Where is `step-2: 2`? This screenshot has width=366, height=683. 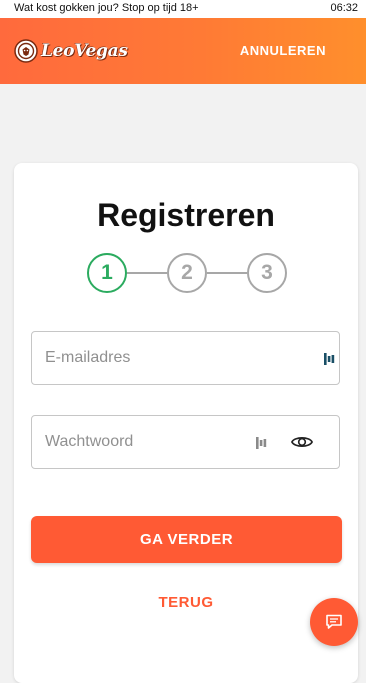
step-2: 2 is located at coordinates (187, 273).